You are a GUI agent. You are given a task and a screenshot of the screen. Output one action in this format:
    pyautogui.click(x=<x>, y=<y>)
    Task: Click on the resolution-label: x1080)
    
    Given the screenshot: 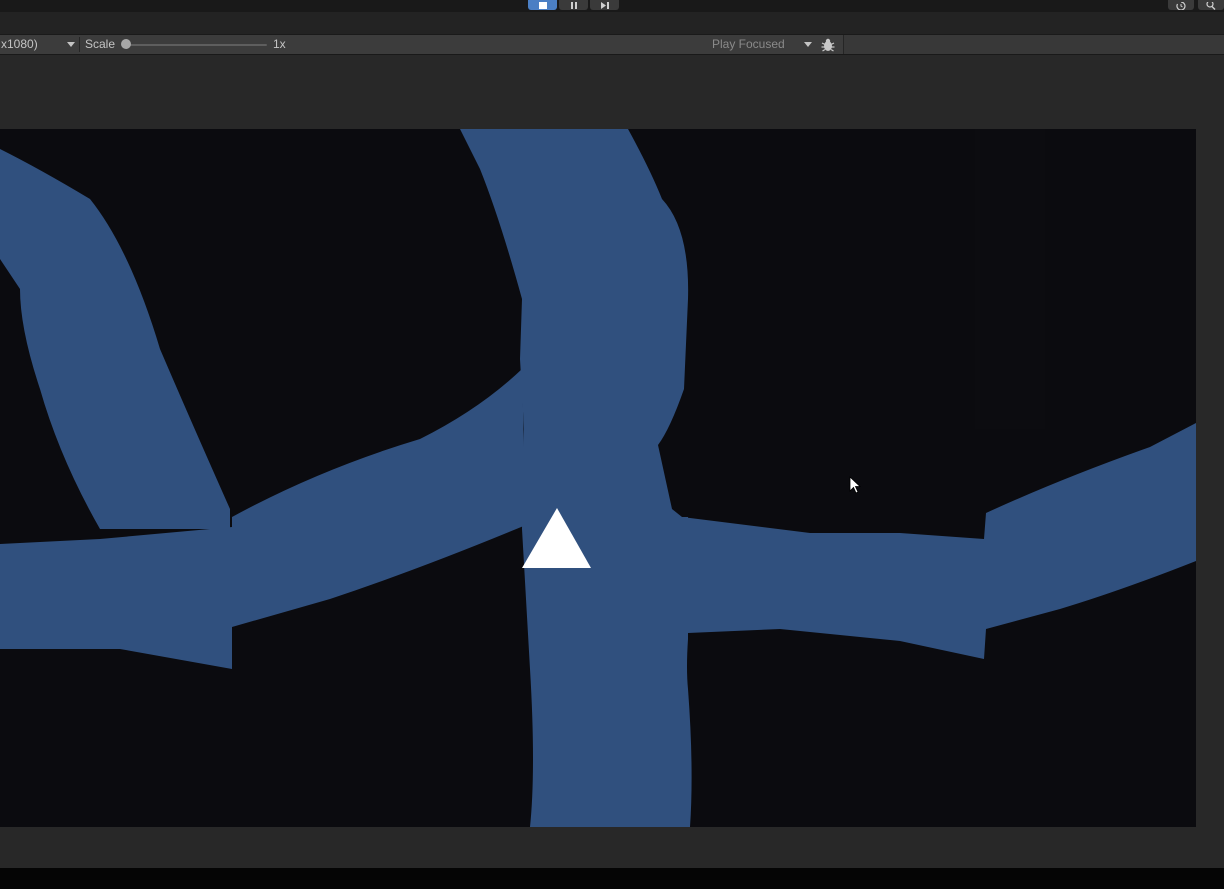 What is the action you would take?
    pyautogui.click(x=19, y=44)
    